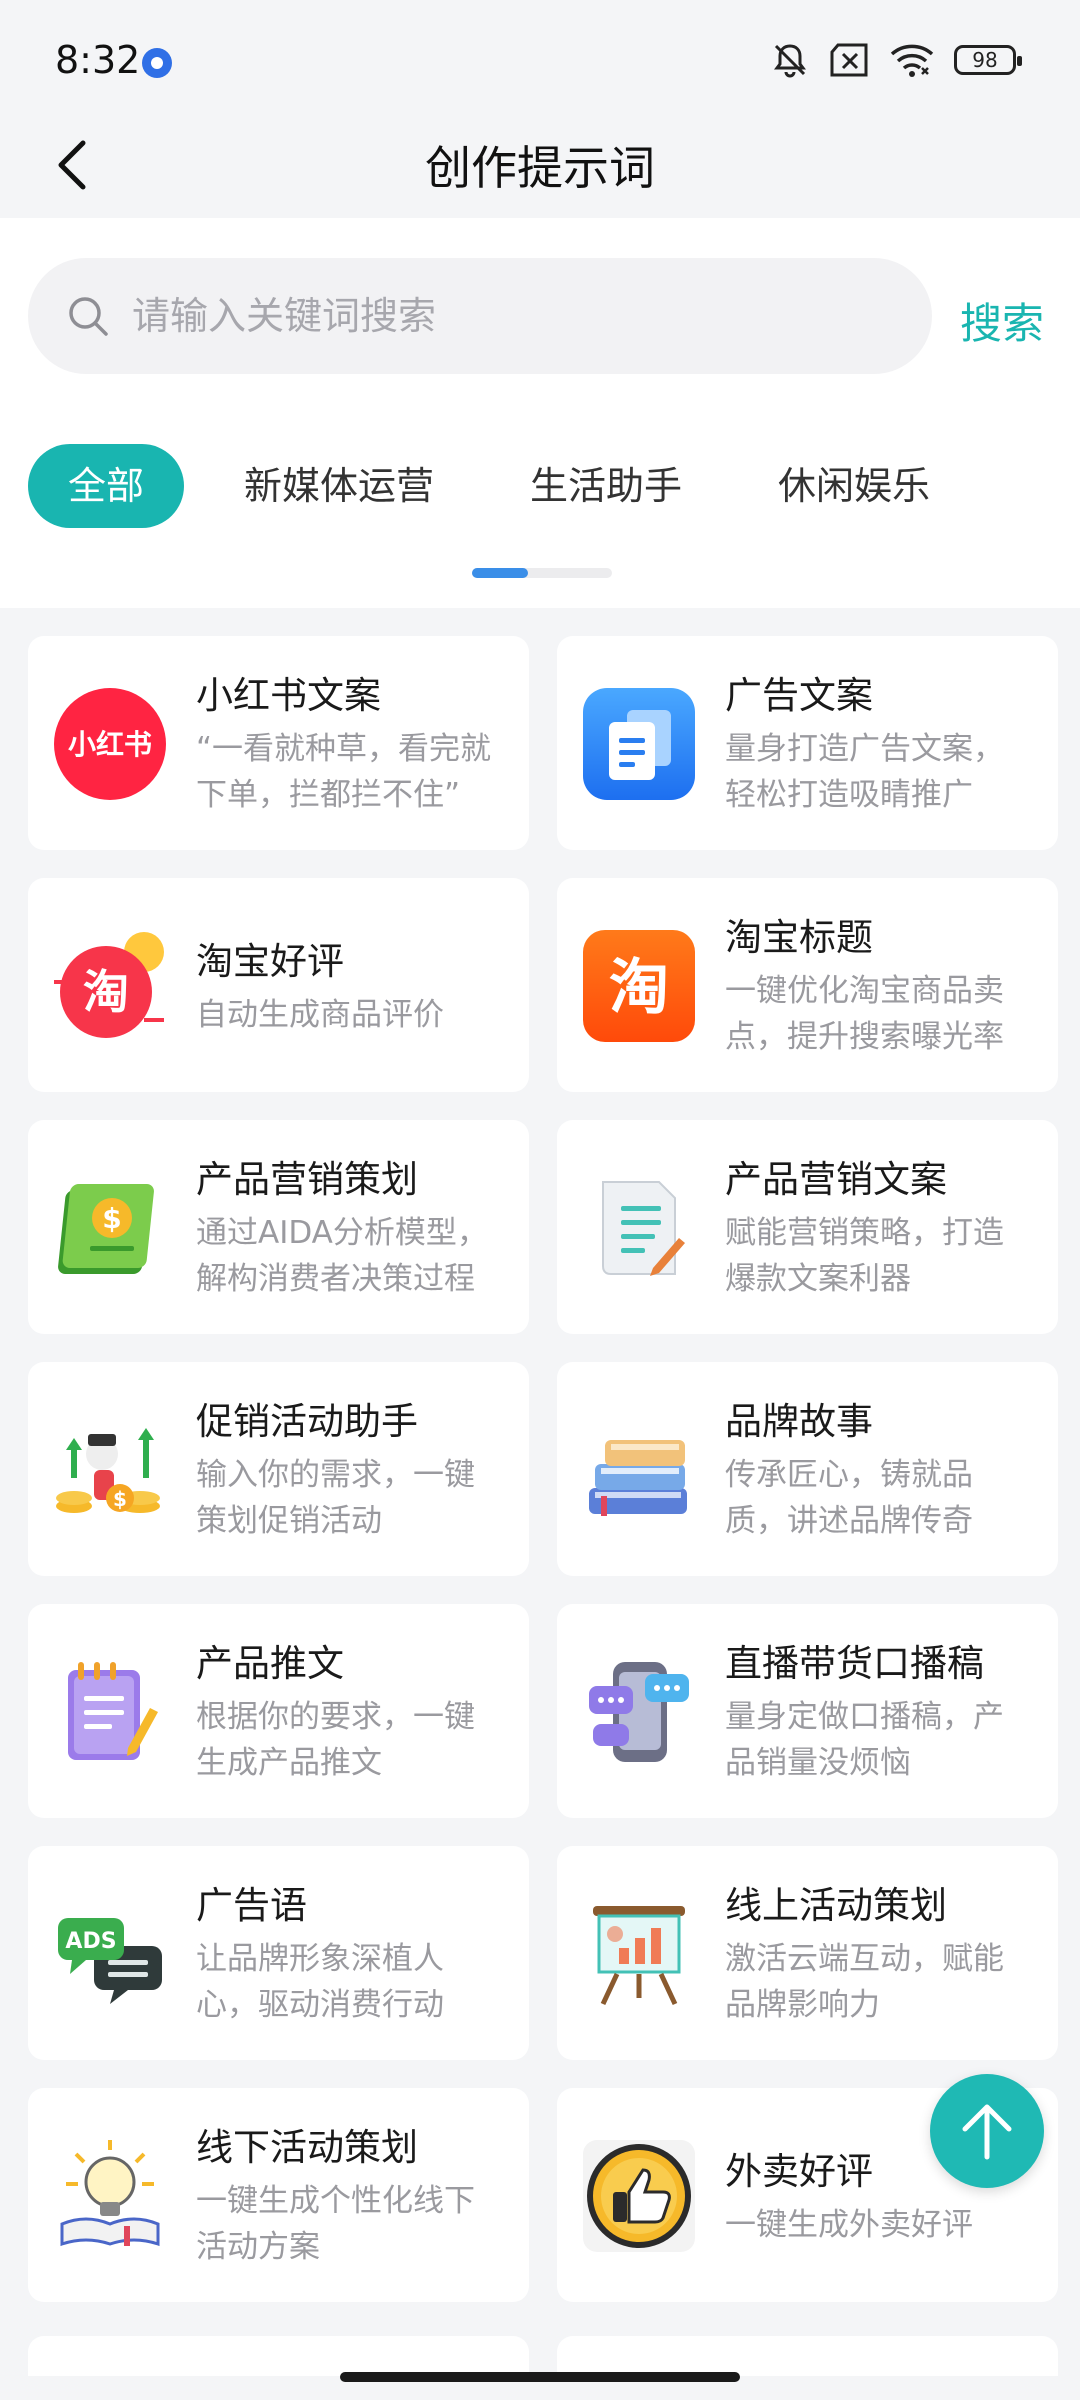 The height and width of the screenshot is (2400, 1080). What do you see at coordinates (98, 60) in the screenshot?
I see `status-time: 8:32` at bounding box center [98, 60].